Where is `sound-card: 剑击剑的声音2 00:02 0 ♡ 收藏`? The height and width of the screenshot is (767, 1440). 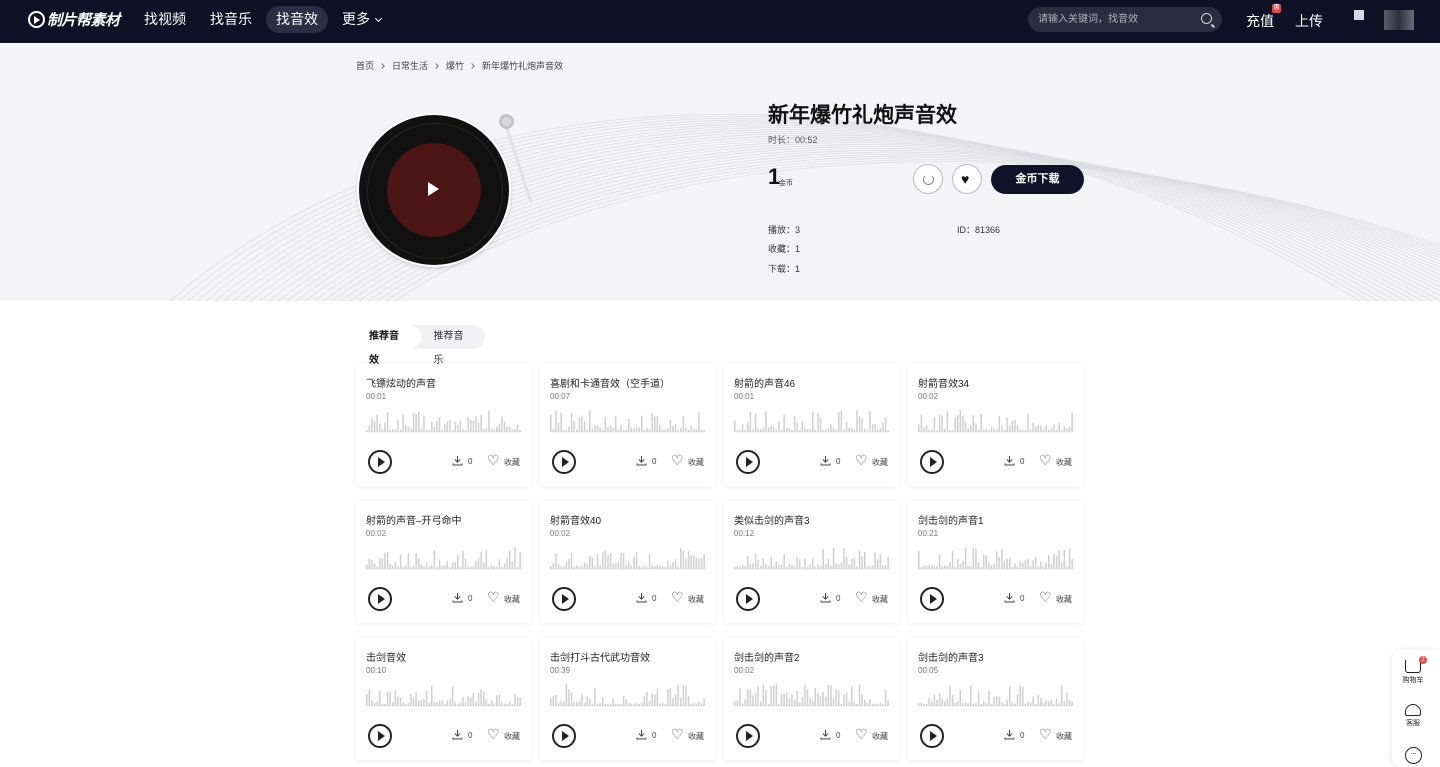 sound-card: 剑击剑的声音2 00:02 0 ♡ 收藏 is located at coordinates (811, 699).